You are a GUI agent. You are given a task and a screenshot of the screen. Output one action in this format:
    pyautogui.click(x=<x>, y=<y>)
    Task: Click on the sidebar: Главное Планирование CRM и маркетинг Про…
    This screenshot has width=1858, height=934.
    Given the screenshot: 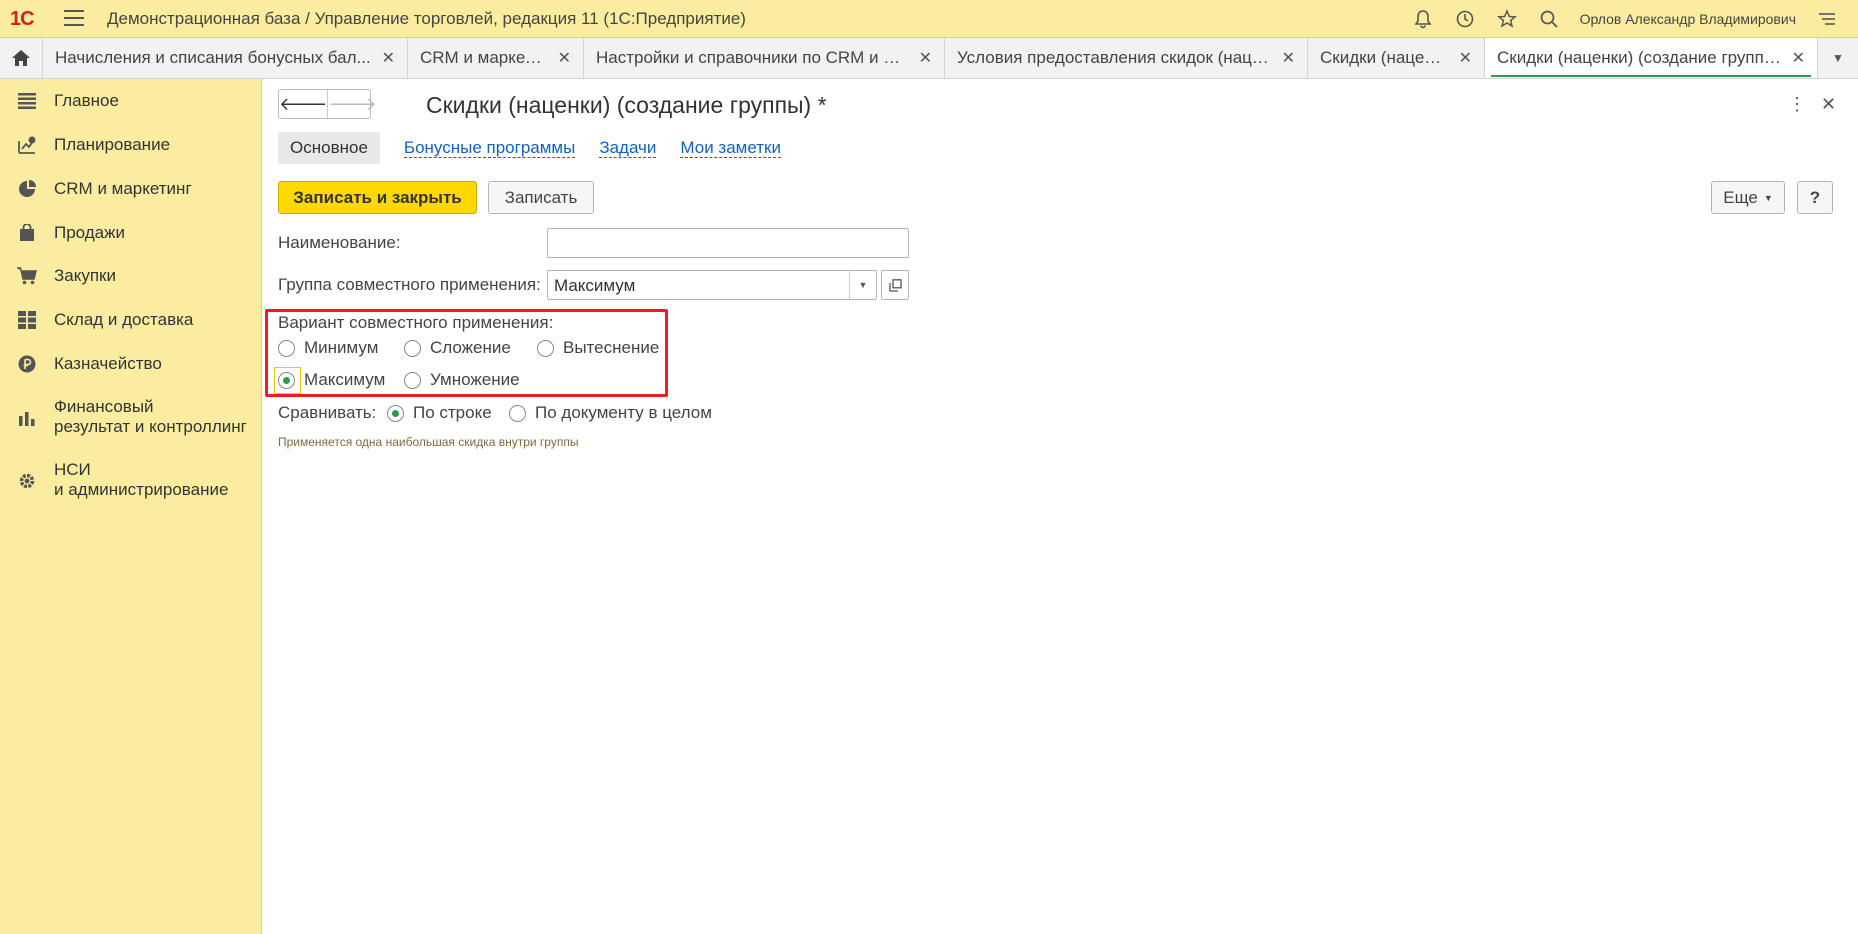 What is the action you would take?
    pyautogui.click(x=131, y=506)
    